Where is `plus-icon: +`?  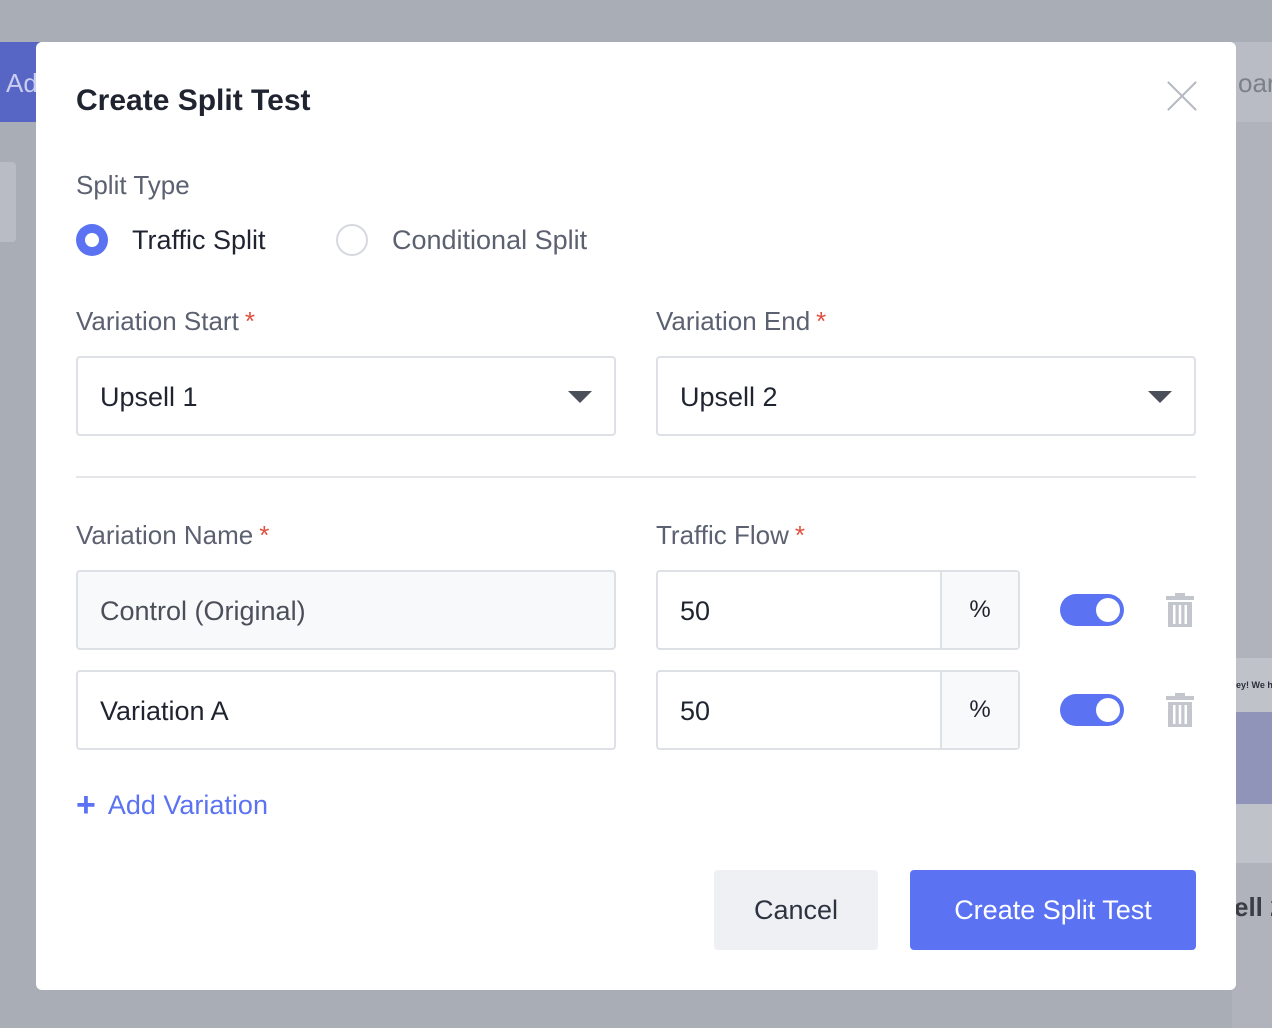
plus-icon: + is located at coordinates (86, 805).